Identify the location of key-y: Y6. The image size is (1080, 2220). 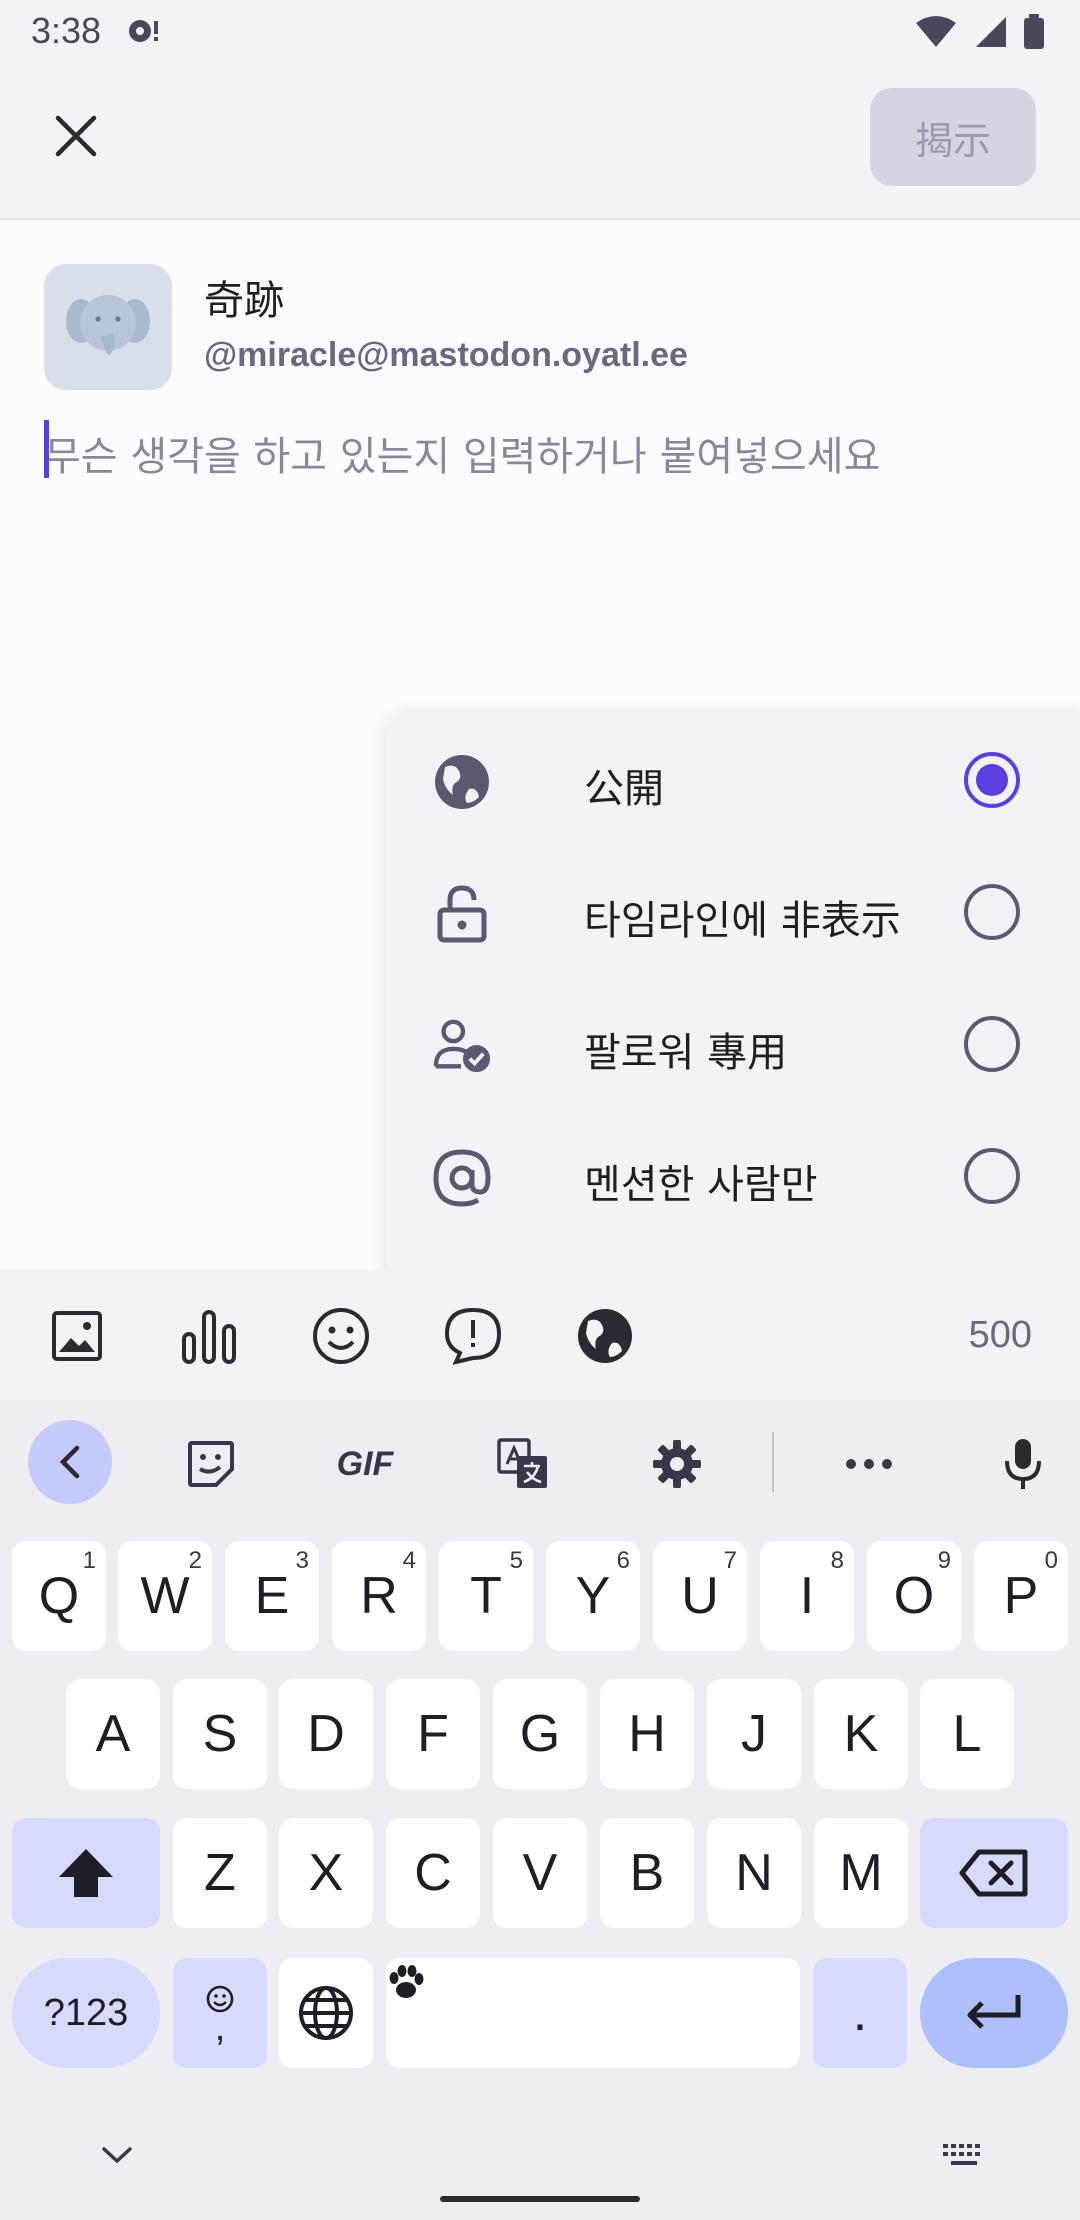
(593, 1596).